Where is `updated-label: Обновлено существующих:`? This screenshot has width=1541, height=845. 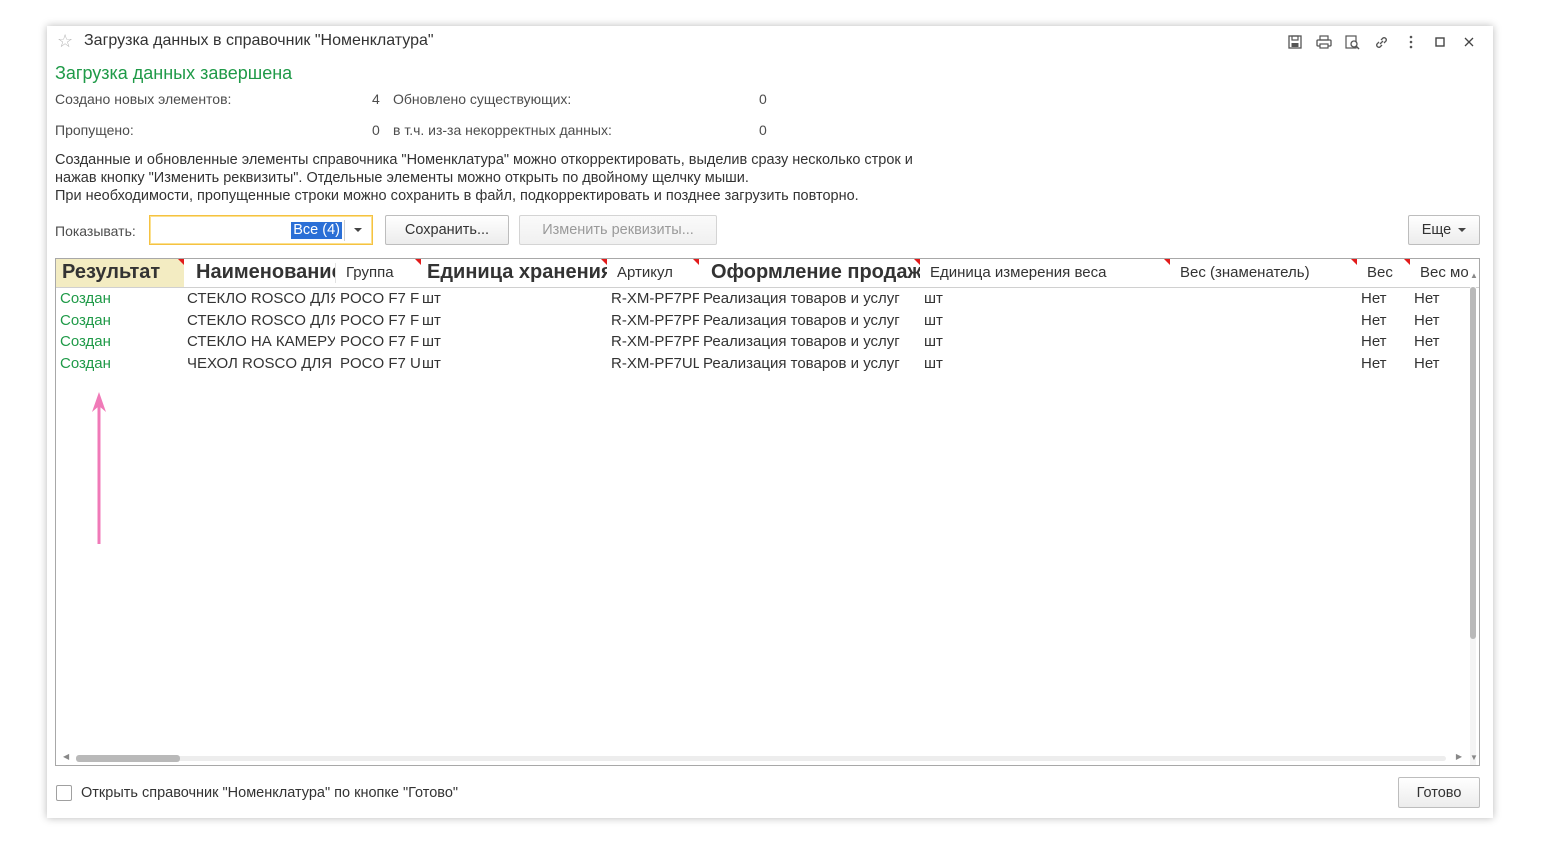 updated-label: Обновлено существующих: is located at coordinates (482, 99).